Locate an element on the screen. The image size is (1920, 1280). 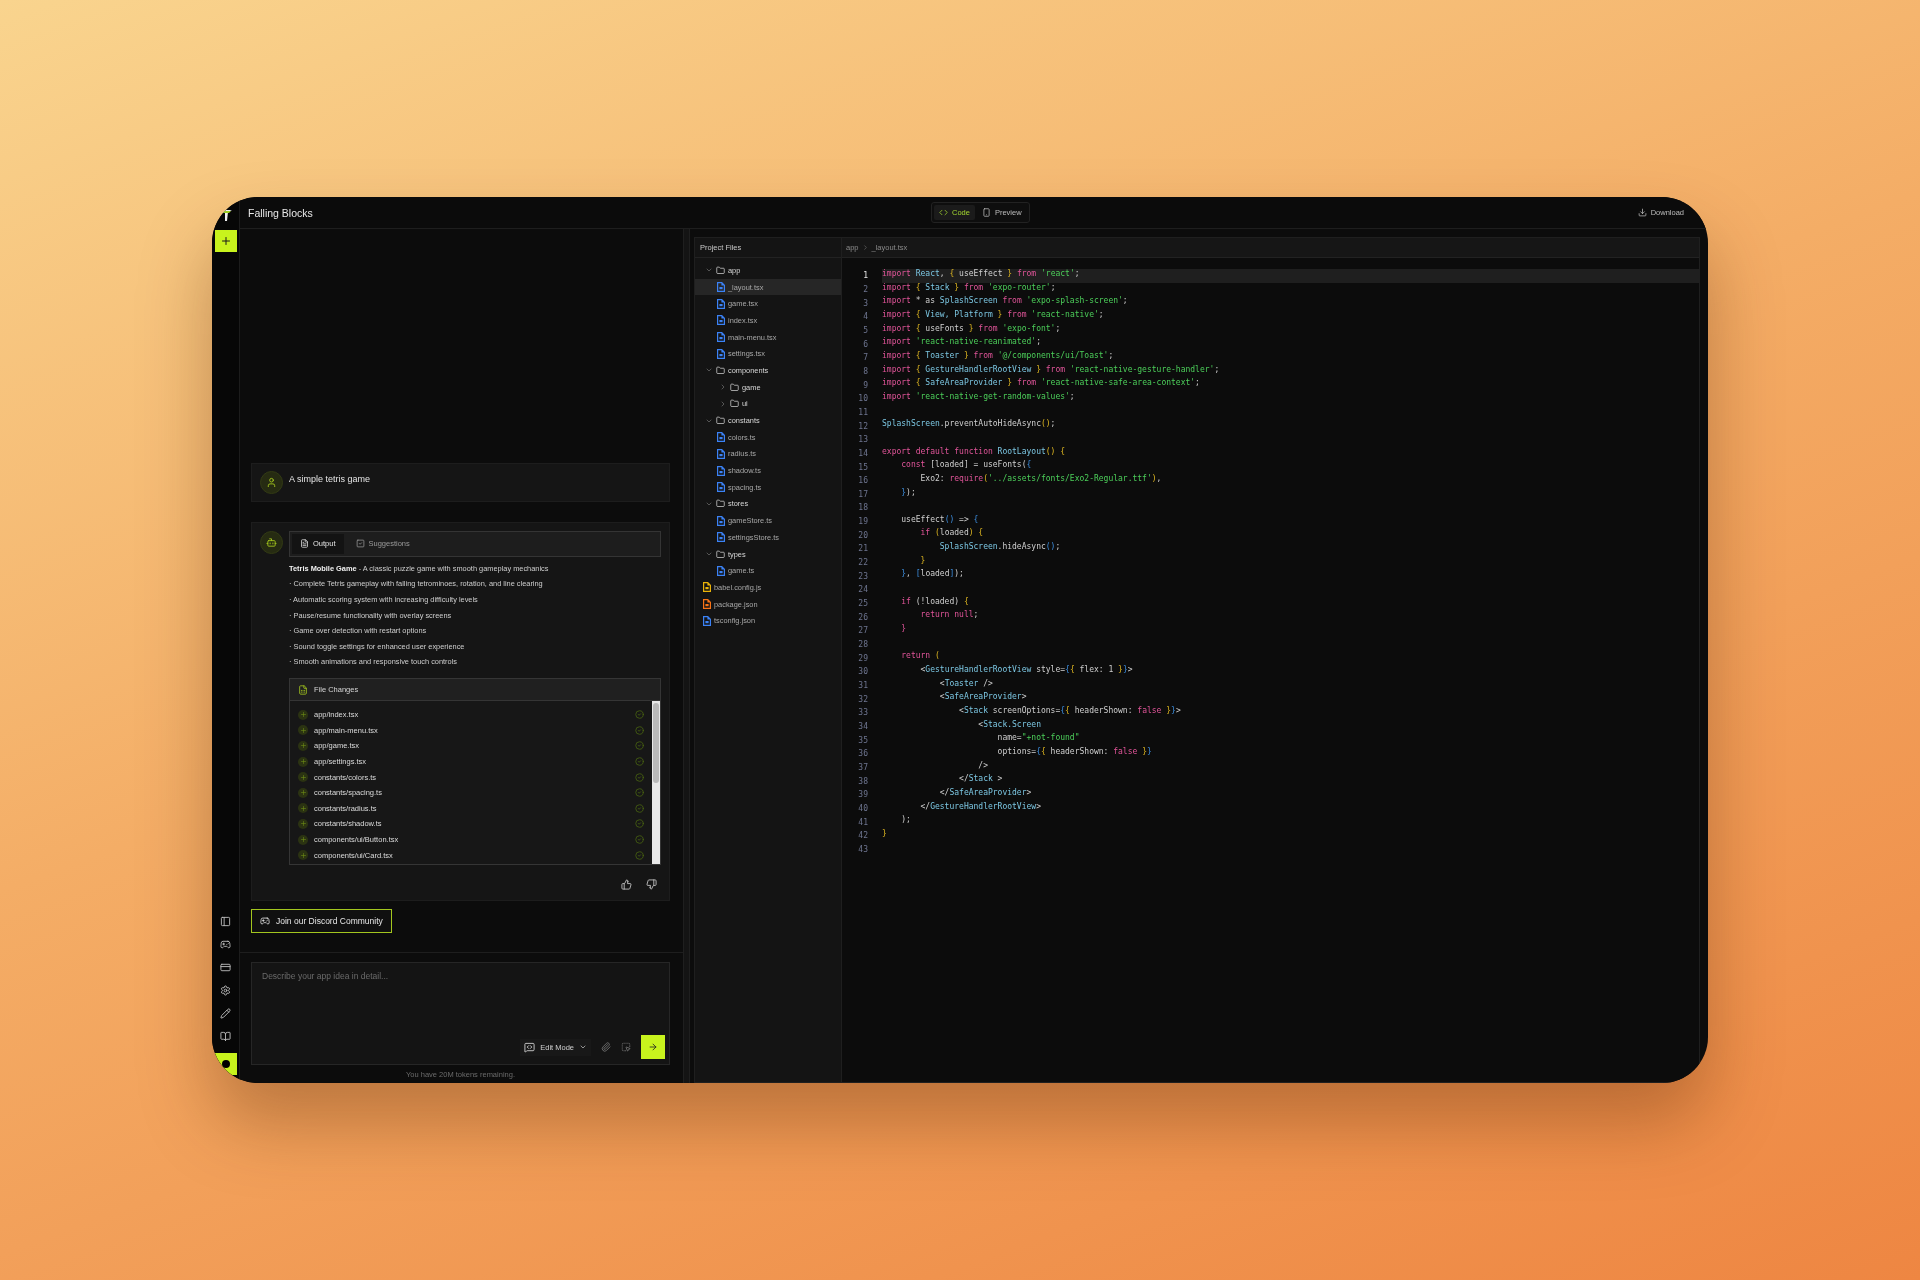
line-number: 20 is located at coordinates (862, 535).